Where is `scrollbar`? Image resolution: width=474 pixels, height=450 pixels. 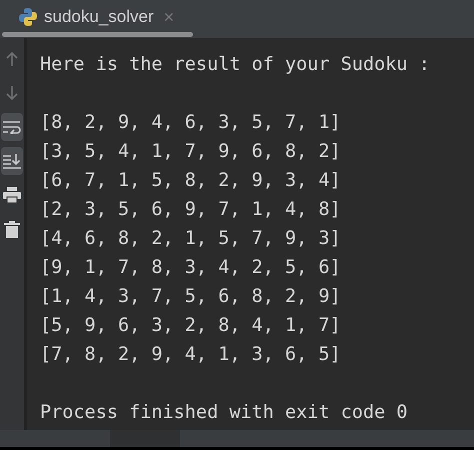 scrollbar is located at coordinates (97, 34).